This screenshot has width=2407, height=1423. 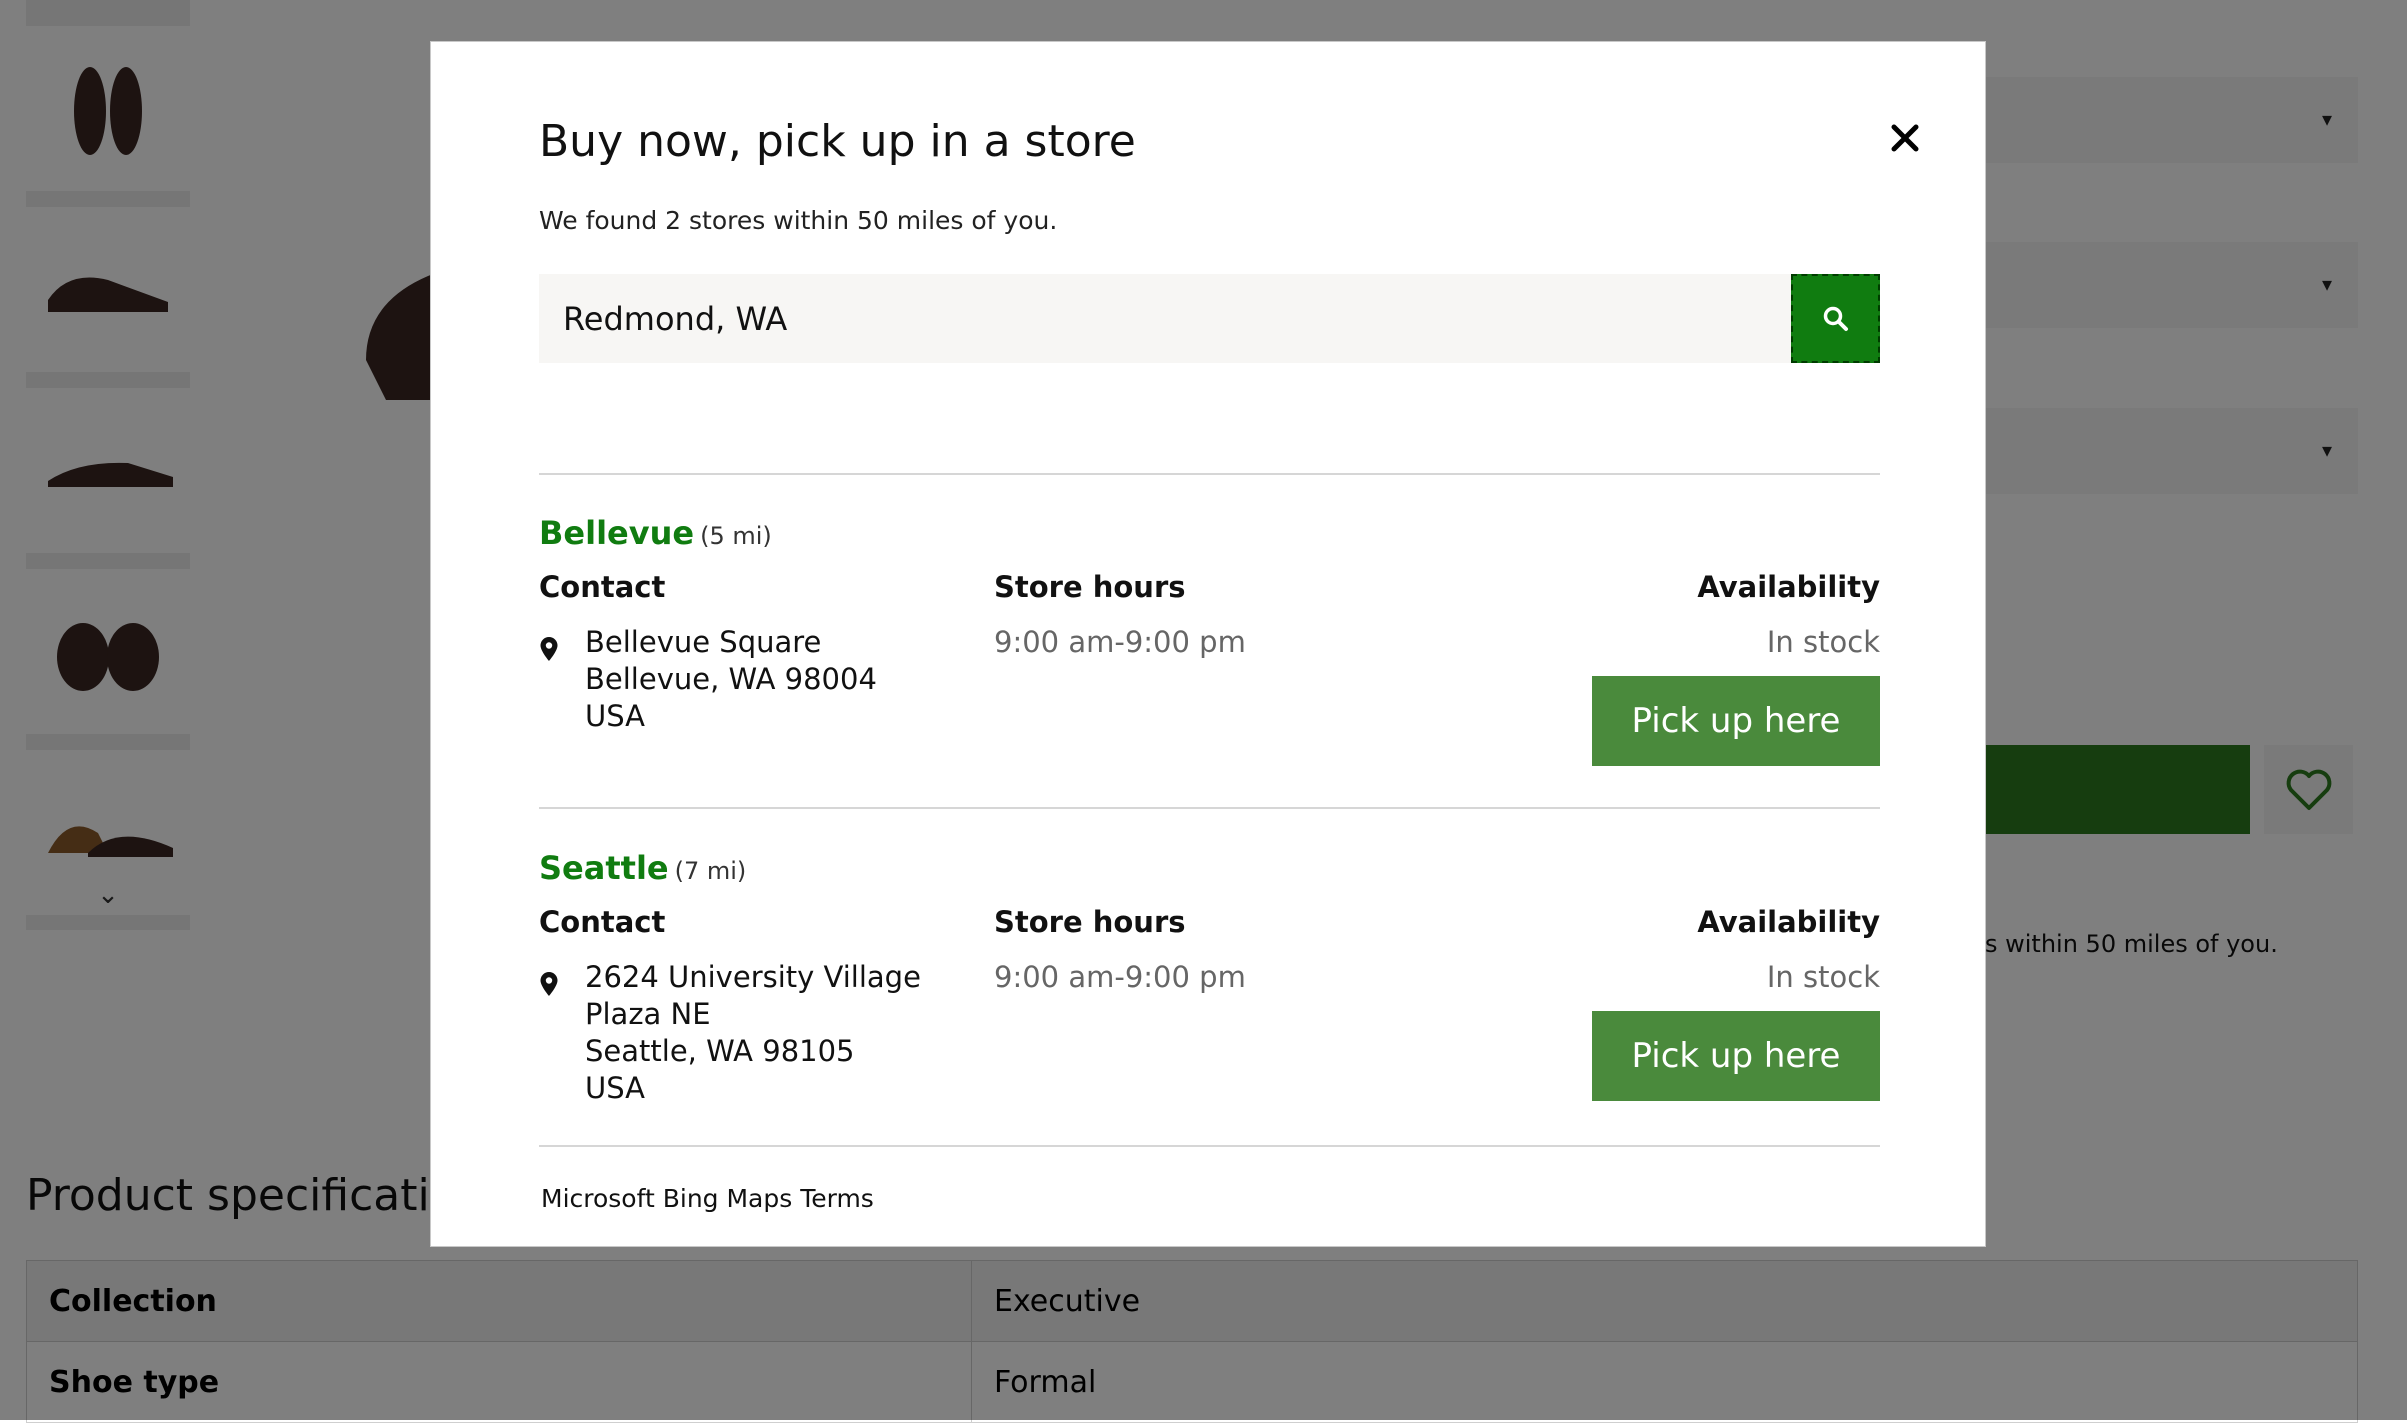 What do you see at coordinates (731, 679) in the screenshot?
I see `address-line: Bellevue, WA 98004` at bounding box center [731, 679].